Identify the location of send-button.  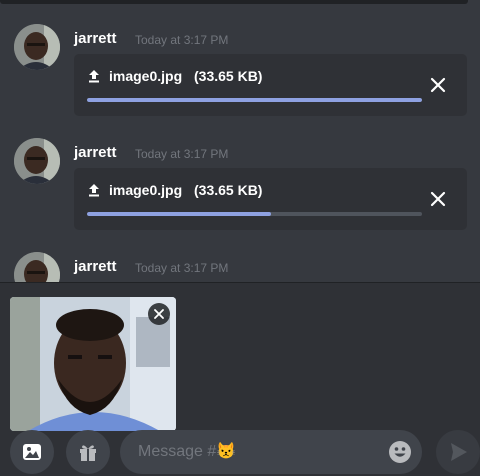
(458, 452).